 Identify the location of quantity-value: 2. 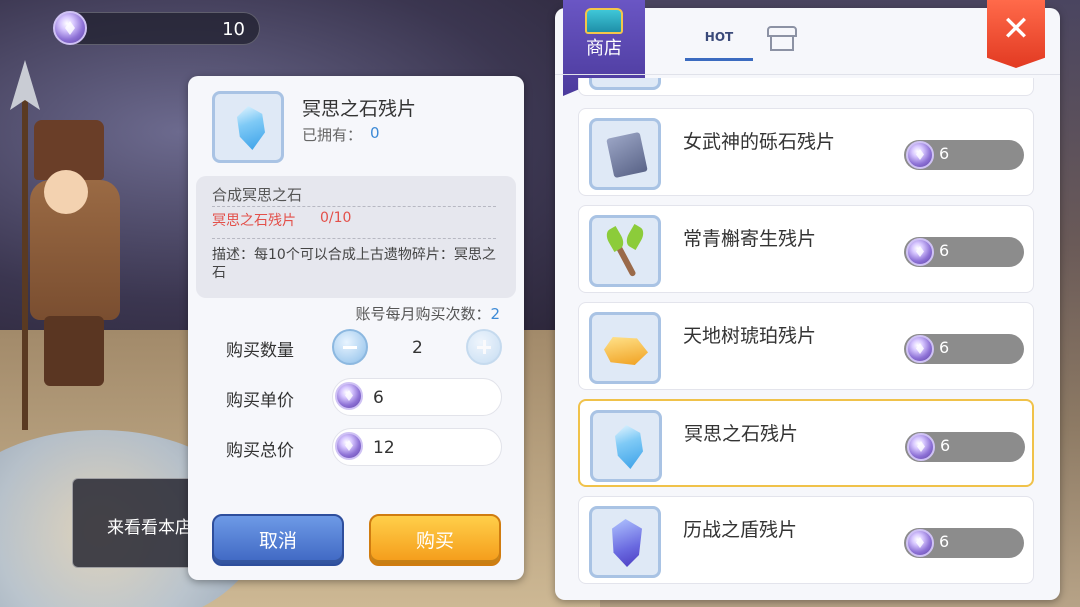
(417, 348).